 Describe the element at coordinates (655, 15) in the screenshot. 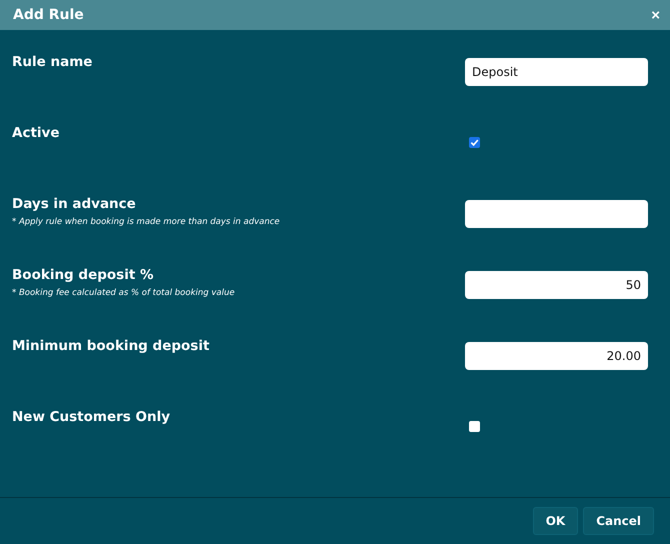

I see `close-button: ×` at that location.